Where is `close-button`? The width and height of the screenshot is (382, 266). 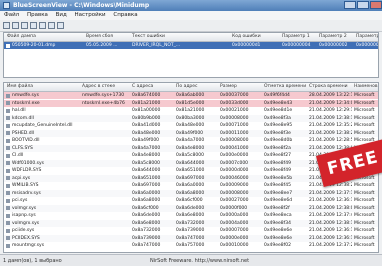
close-button is located at coordinates (376, 5).